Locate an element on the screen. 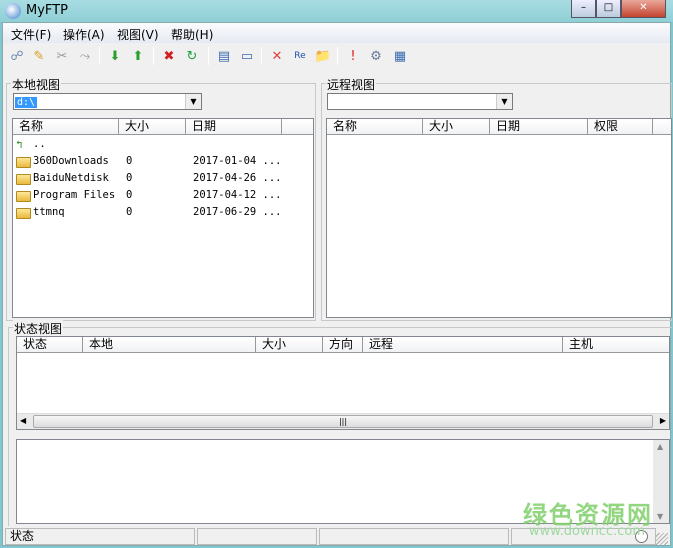 This screenshot has height=548, width=673. upload-button: ⬆ is located at coordinates (138, 56).